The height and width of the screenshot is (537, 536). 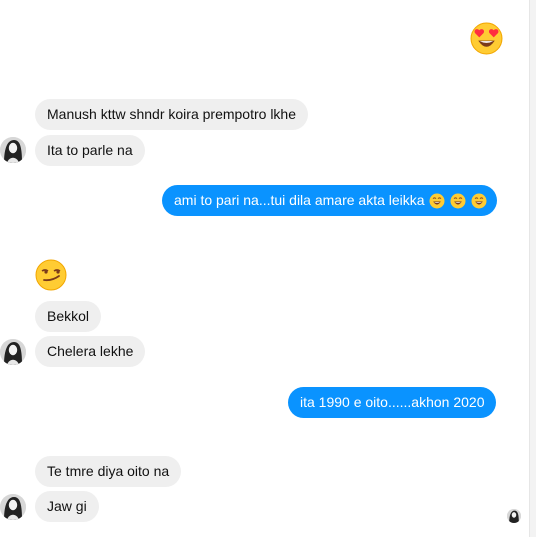 What do you see at coordinates (108, 471) in the screenshot?
I see `incoming-message-bubble: Te tmre diya oito na` at bounding box center [108, 471].